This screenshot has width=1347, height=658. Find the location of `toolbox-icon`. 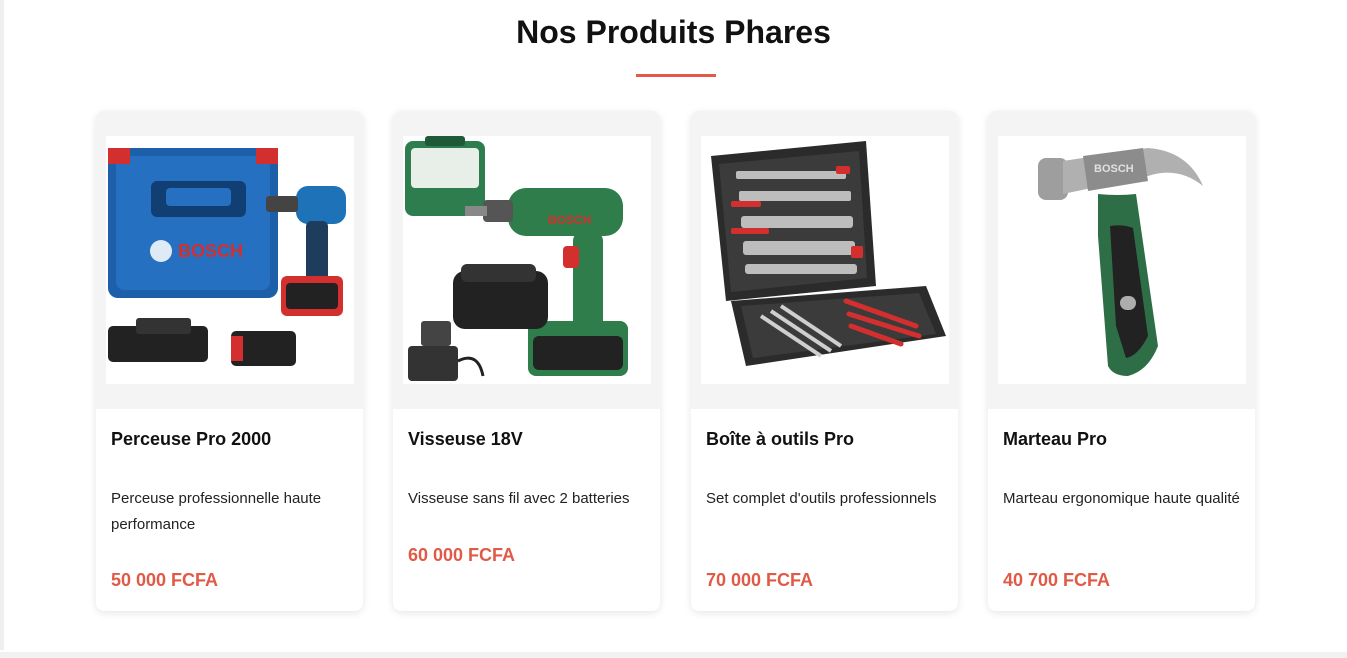

toolbox-icon is located at coordinates (825, 260).